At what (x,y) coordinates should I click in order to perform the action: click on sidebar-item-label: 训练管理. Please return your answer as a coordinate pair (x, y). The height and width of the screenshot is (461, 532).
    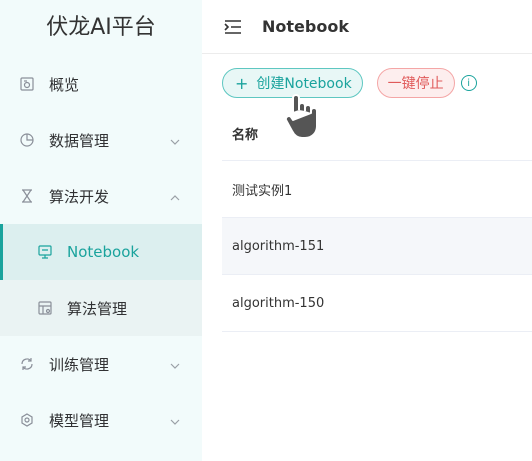
    Looking at the image, I should click on (79, 364).